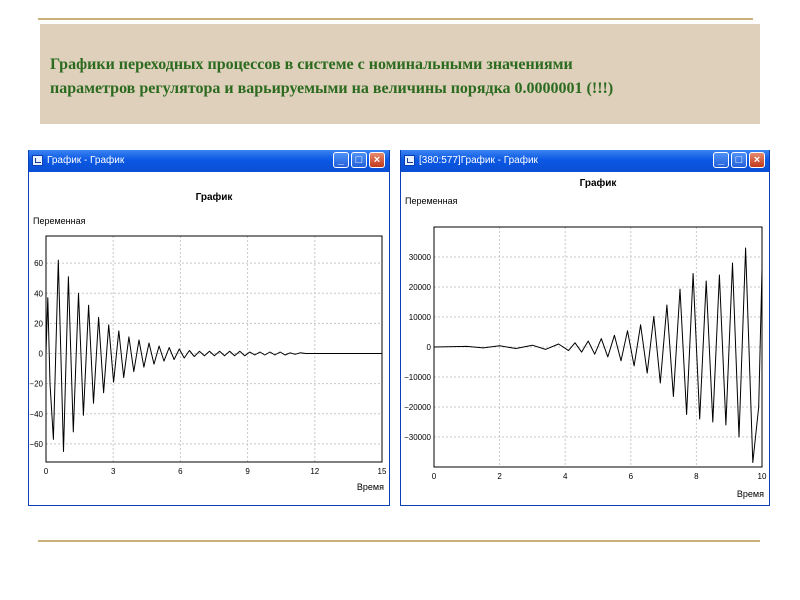 This screenshot has height=600, width=800. Describe the element at coordinates (36, 384) in the screenshot. I see `y-tick-label: −20` at that location.